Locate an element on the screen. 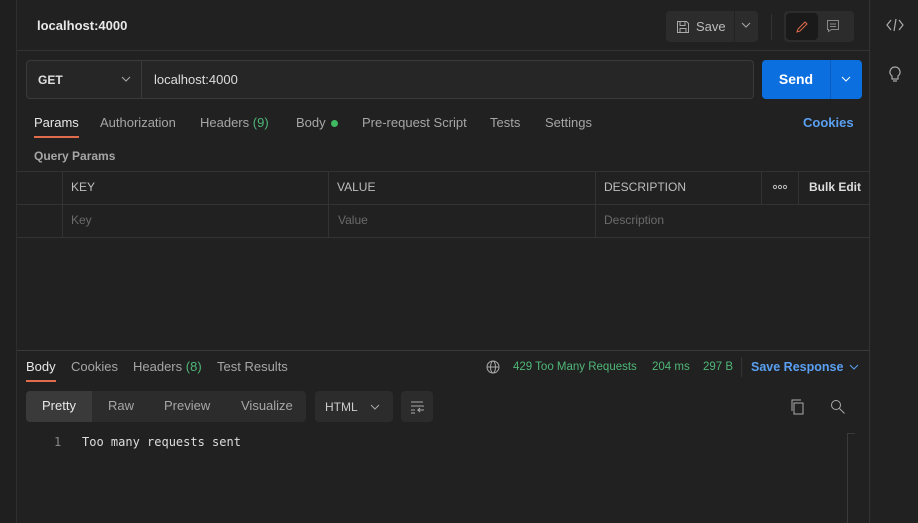  save-dropdown-chevron-icon is located at coordinates (746, 25).